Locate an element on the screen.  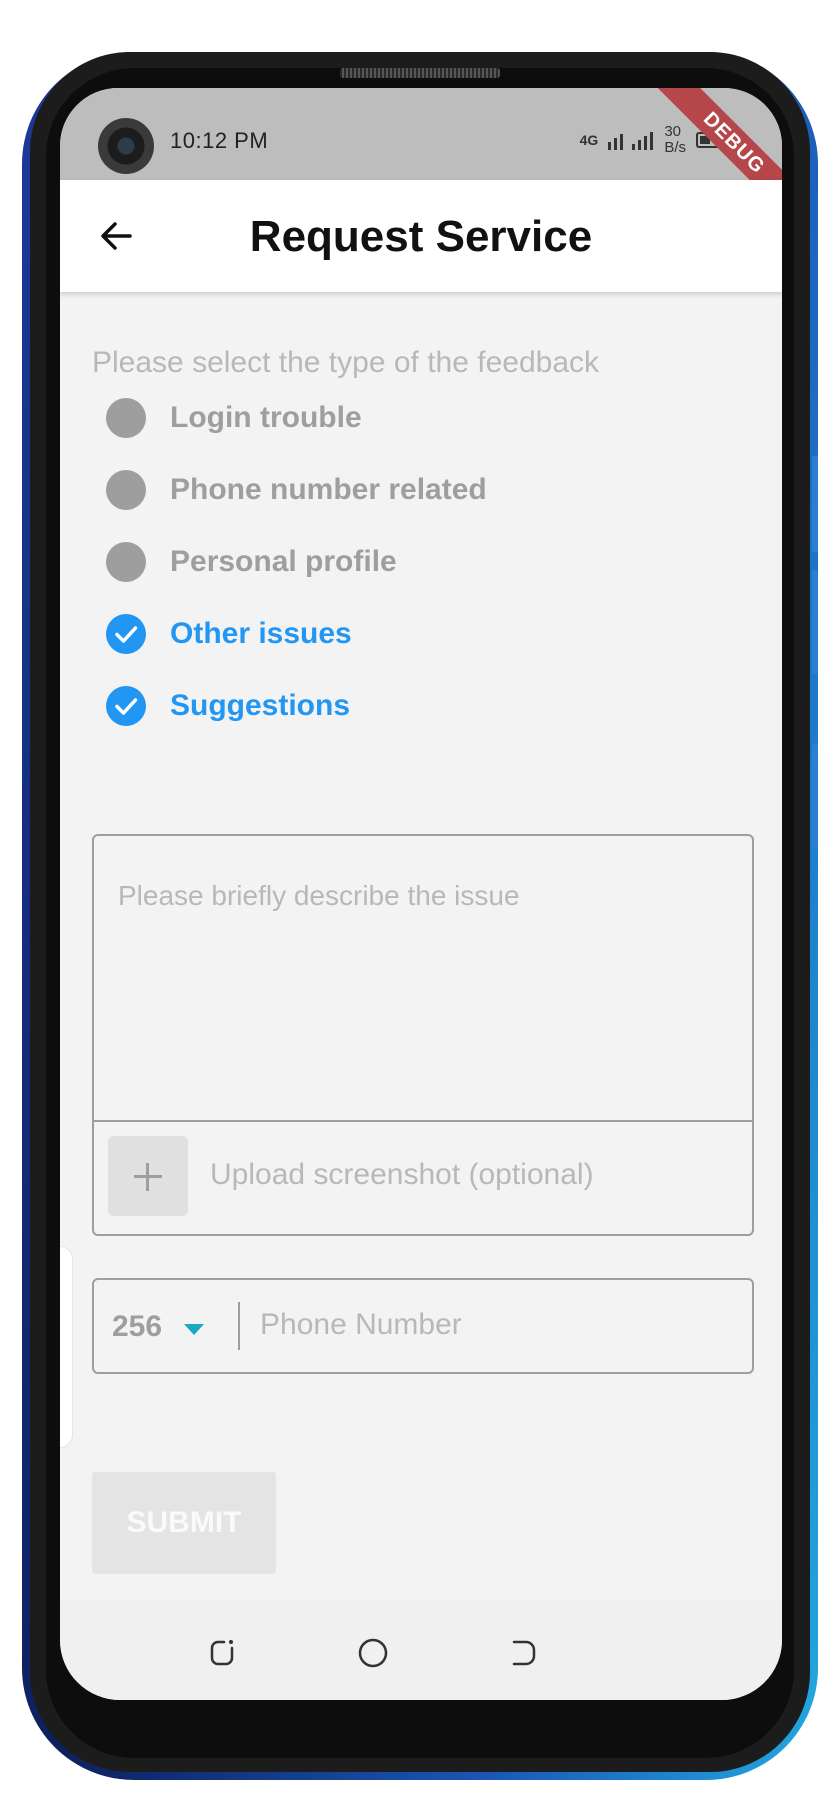
feedback-type-prompt: Please select the type of the feedback is located at coordinates (345, 362).